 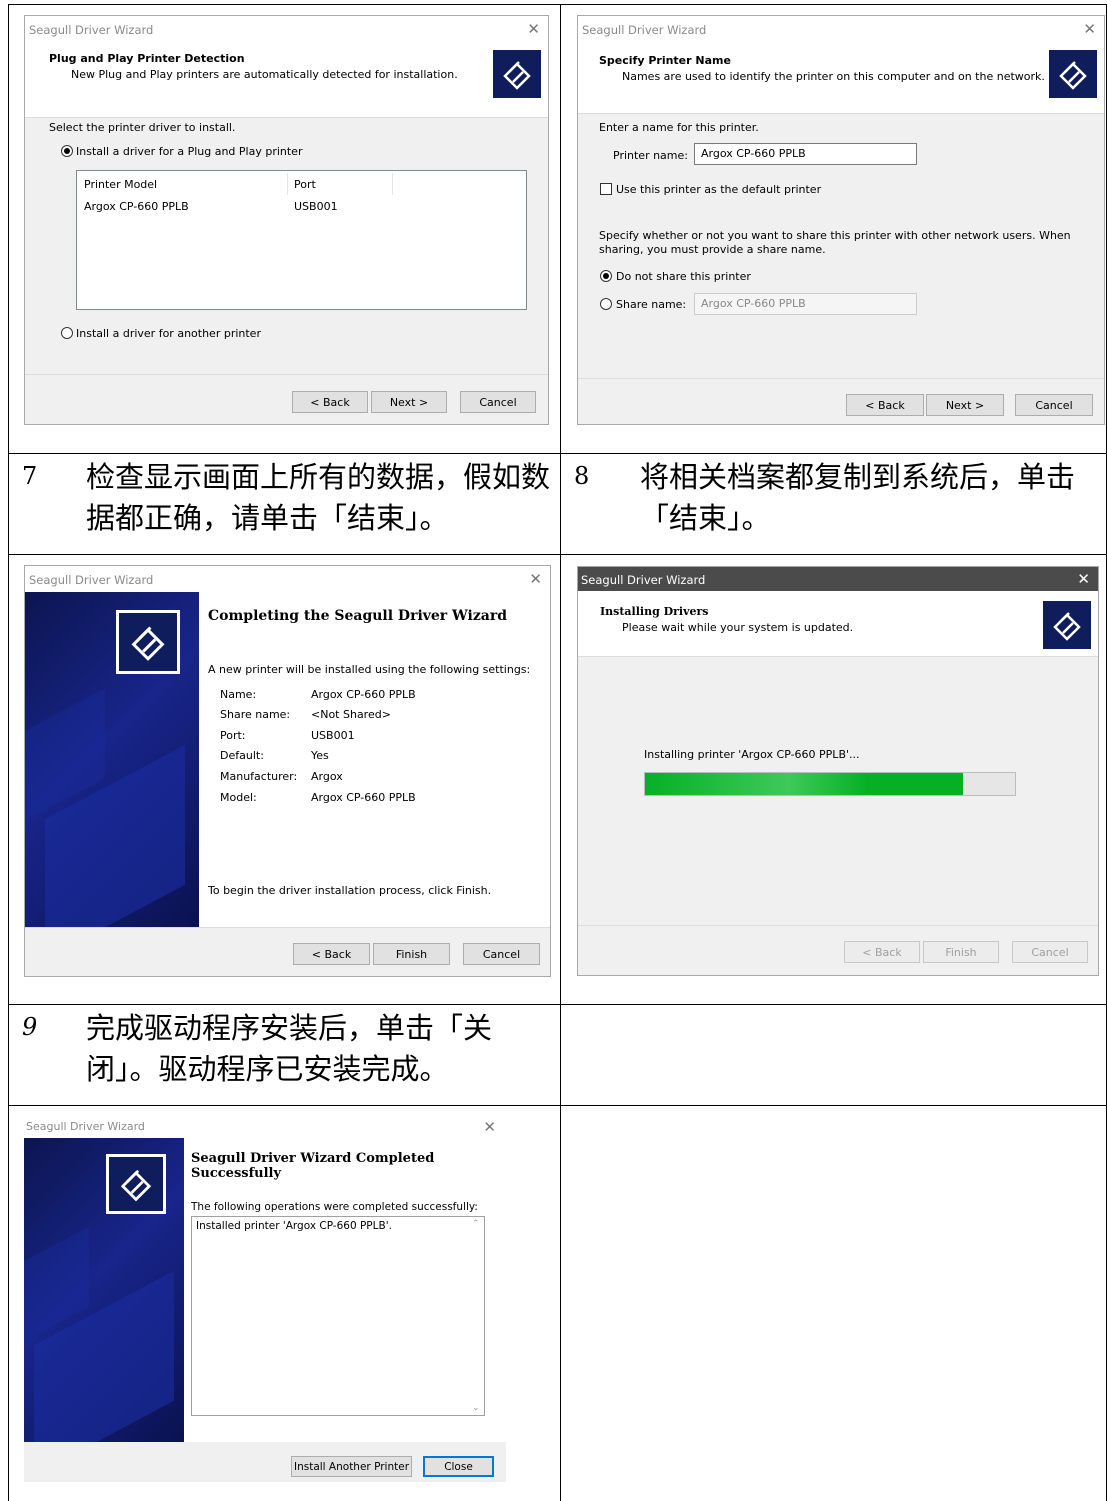 I want to click on pnp-driver-radio, so click(x=67, y=151).